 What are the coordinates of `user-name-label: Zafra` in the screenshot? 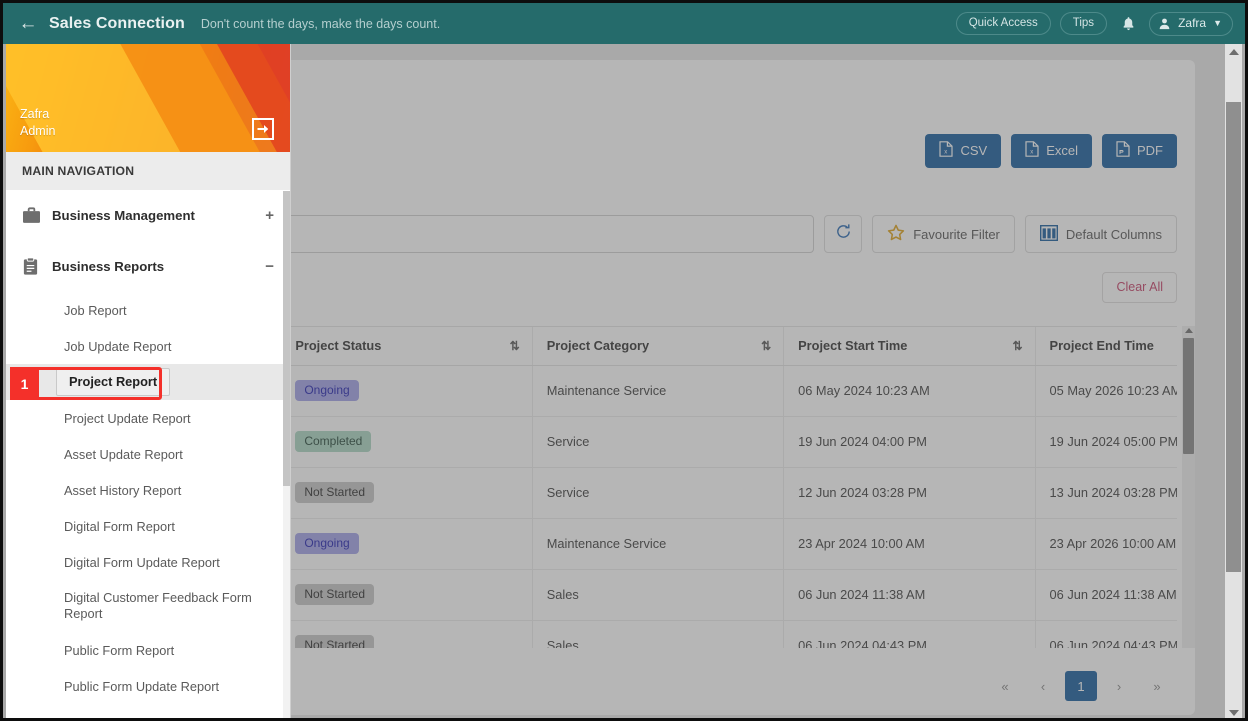 It's located at (1192, 23).